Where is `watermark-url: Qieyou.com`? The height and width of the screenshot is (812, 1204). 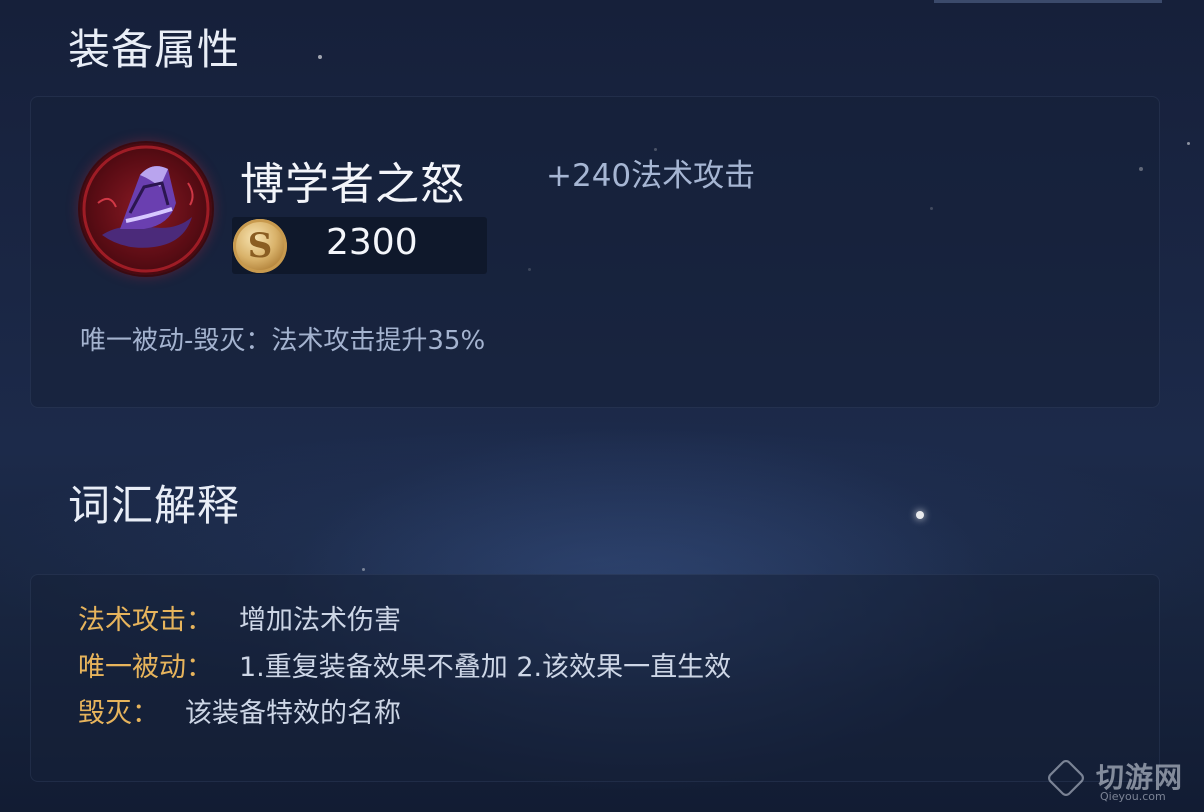
watermark-url: Qieyou.com is located at coordinates (1133, 796).